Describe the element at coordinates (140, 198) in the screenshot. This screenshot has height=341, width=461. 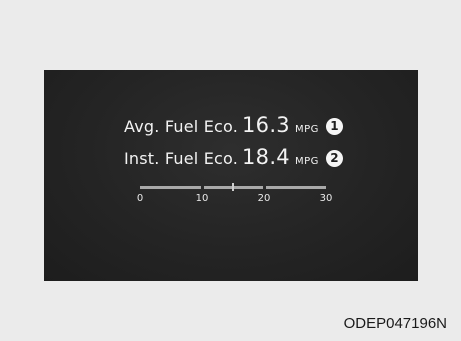
I see `scale-tick-label: 0` at that location.